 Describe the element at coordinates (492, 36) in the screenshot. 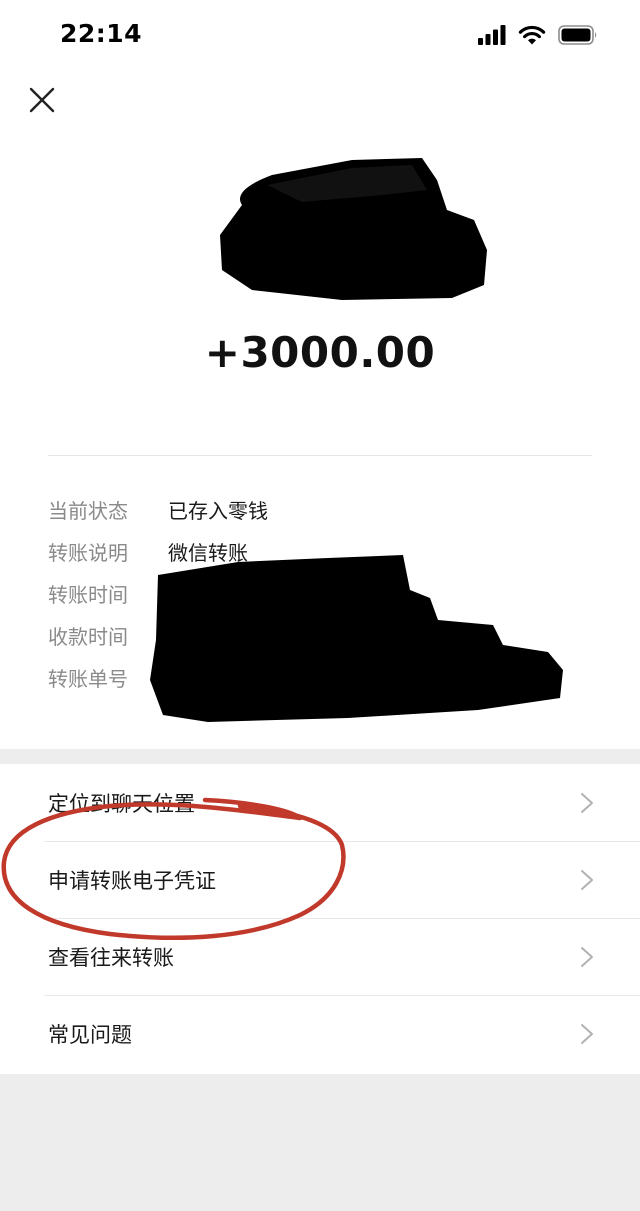

I see `cellular-signal-icon` at that location.